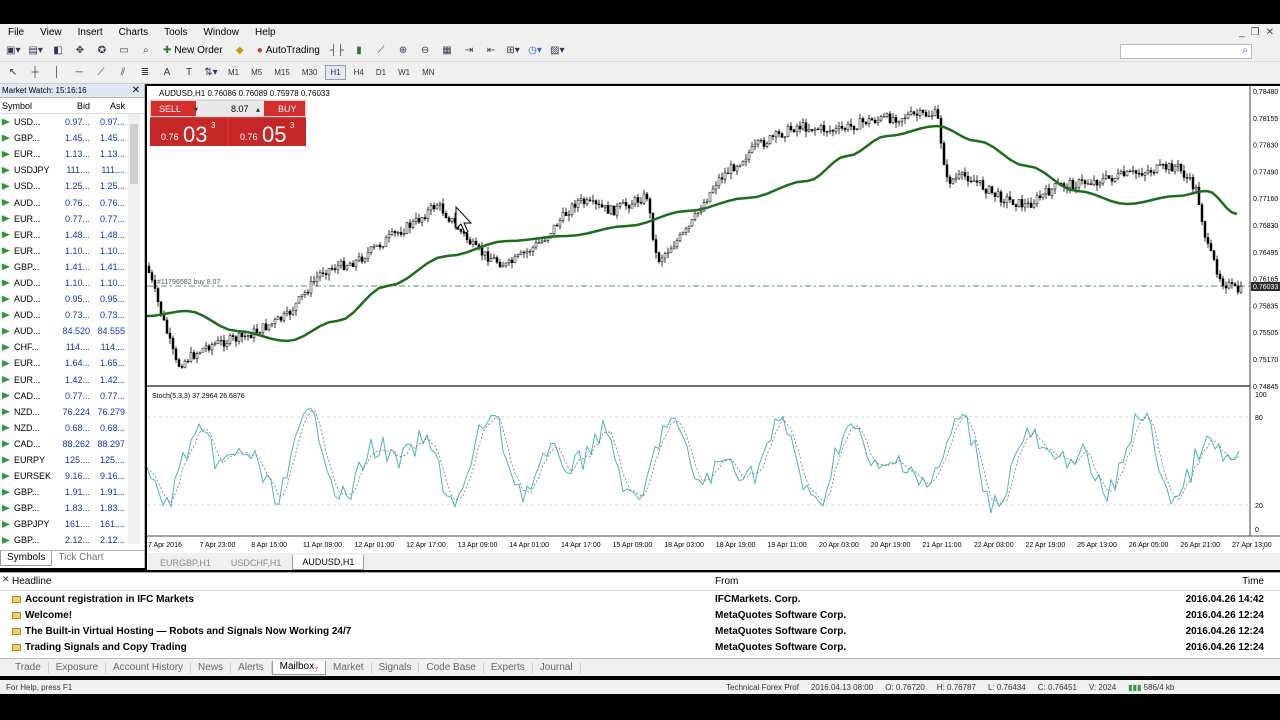 The height and width of the screenshot is (720, 1280). I want to click on tab-symbols: Symbols, so click(26, 558).